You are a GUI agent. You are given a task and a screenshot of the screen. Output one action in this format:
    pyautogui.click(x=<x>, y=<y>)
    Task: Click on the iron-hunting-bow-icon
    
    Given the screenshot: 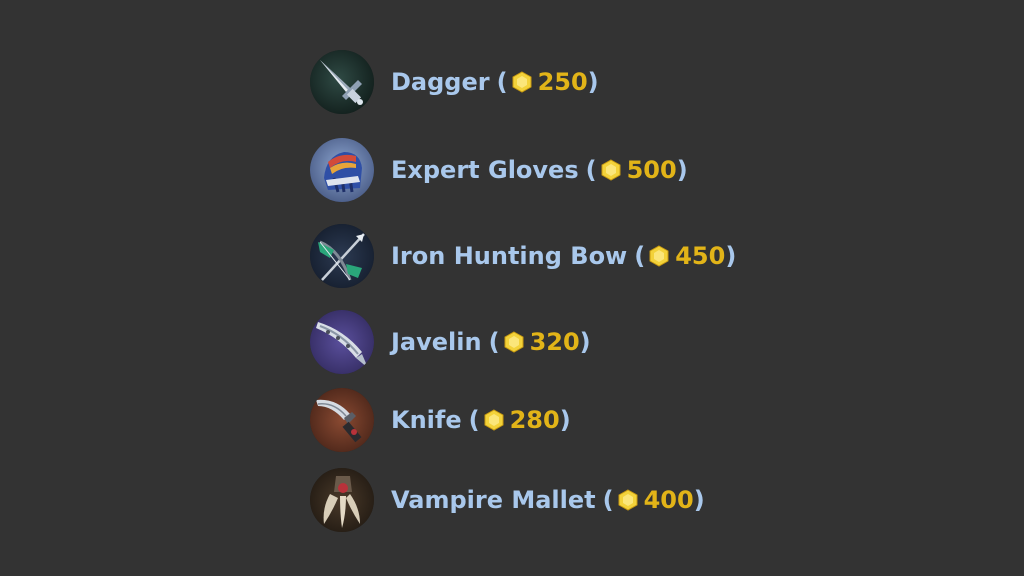 What is the action you would take?
    pyautogui.click(x=342, y=256)
    